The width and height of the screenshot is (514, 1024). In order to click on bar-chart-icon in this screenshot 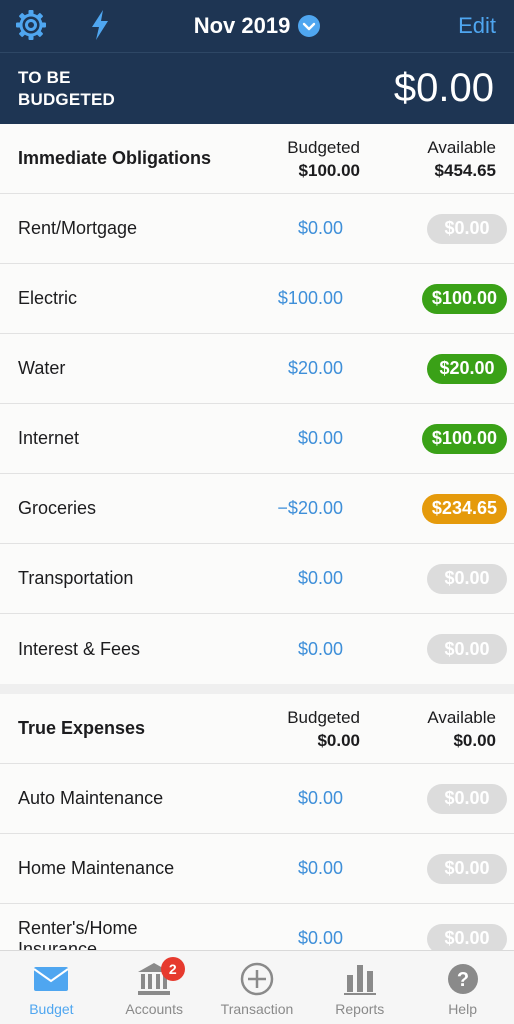, I will do `click(359, 980)`.